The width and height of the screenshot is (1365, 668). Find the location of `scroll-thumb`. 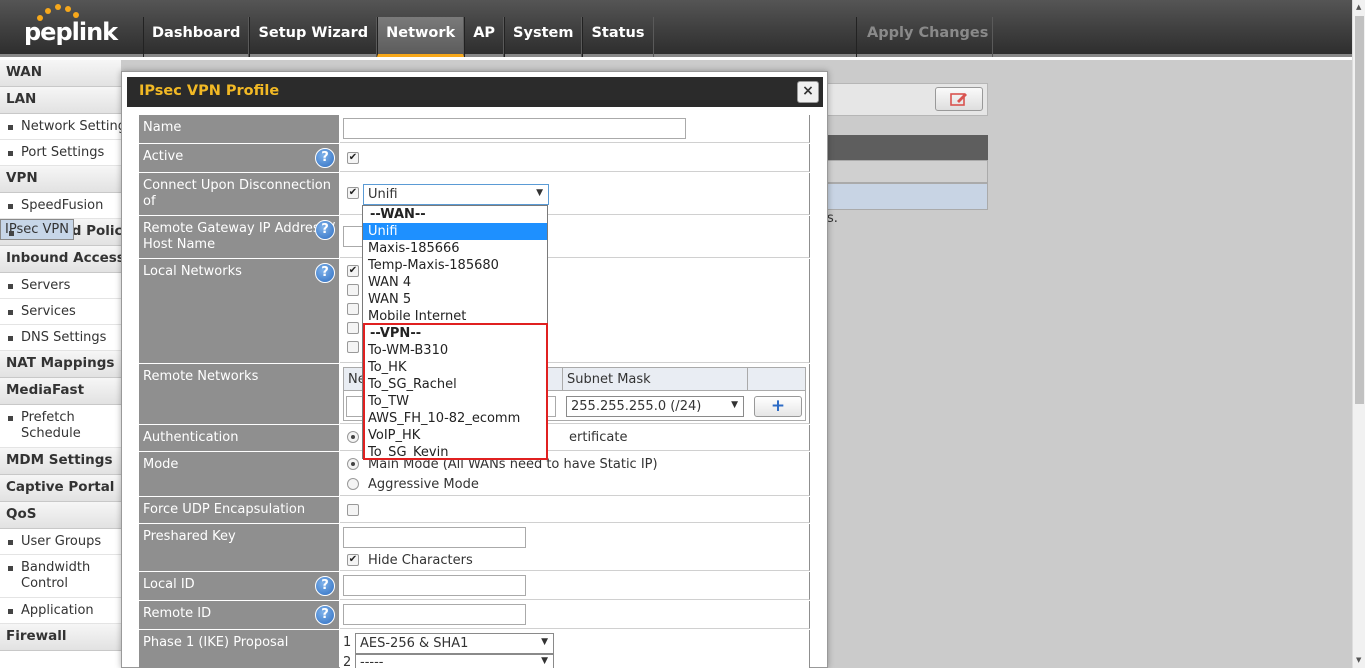

scroll-thumb is located at coordinates (1359, 210).